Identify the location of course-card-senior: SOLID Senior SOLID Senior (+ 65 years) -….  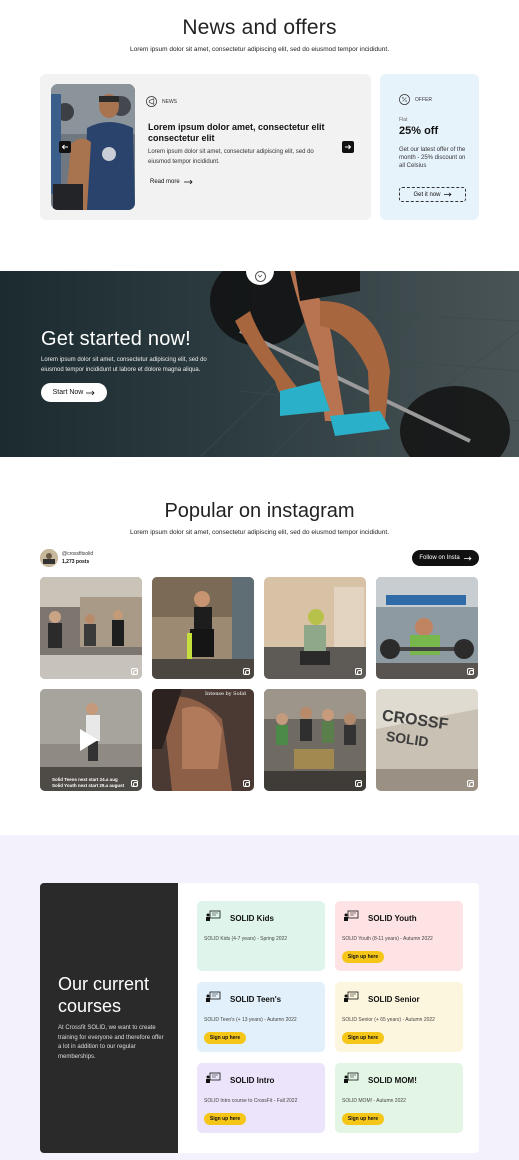
(399, 1017).